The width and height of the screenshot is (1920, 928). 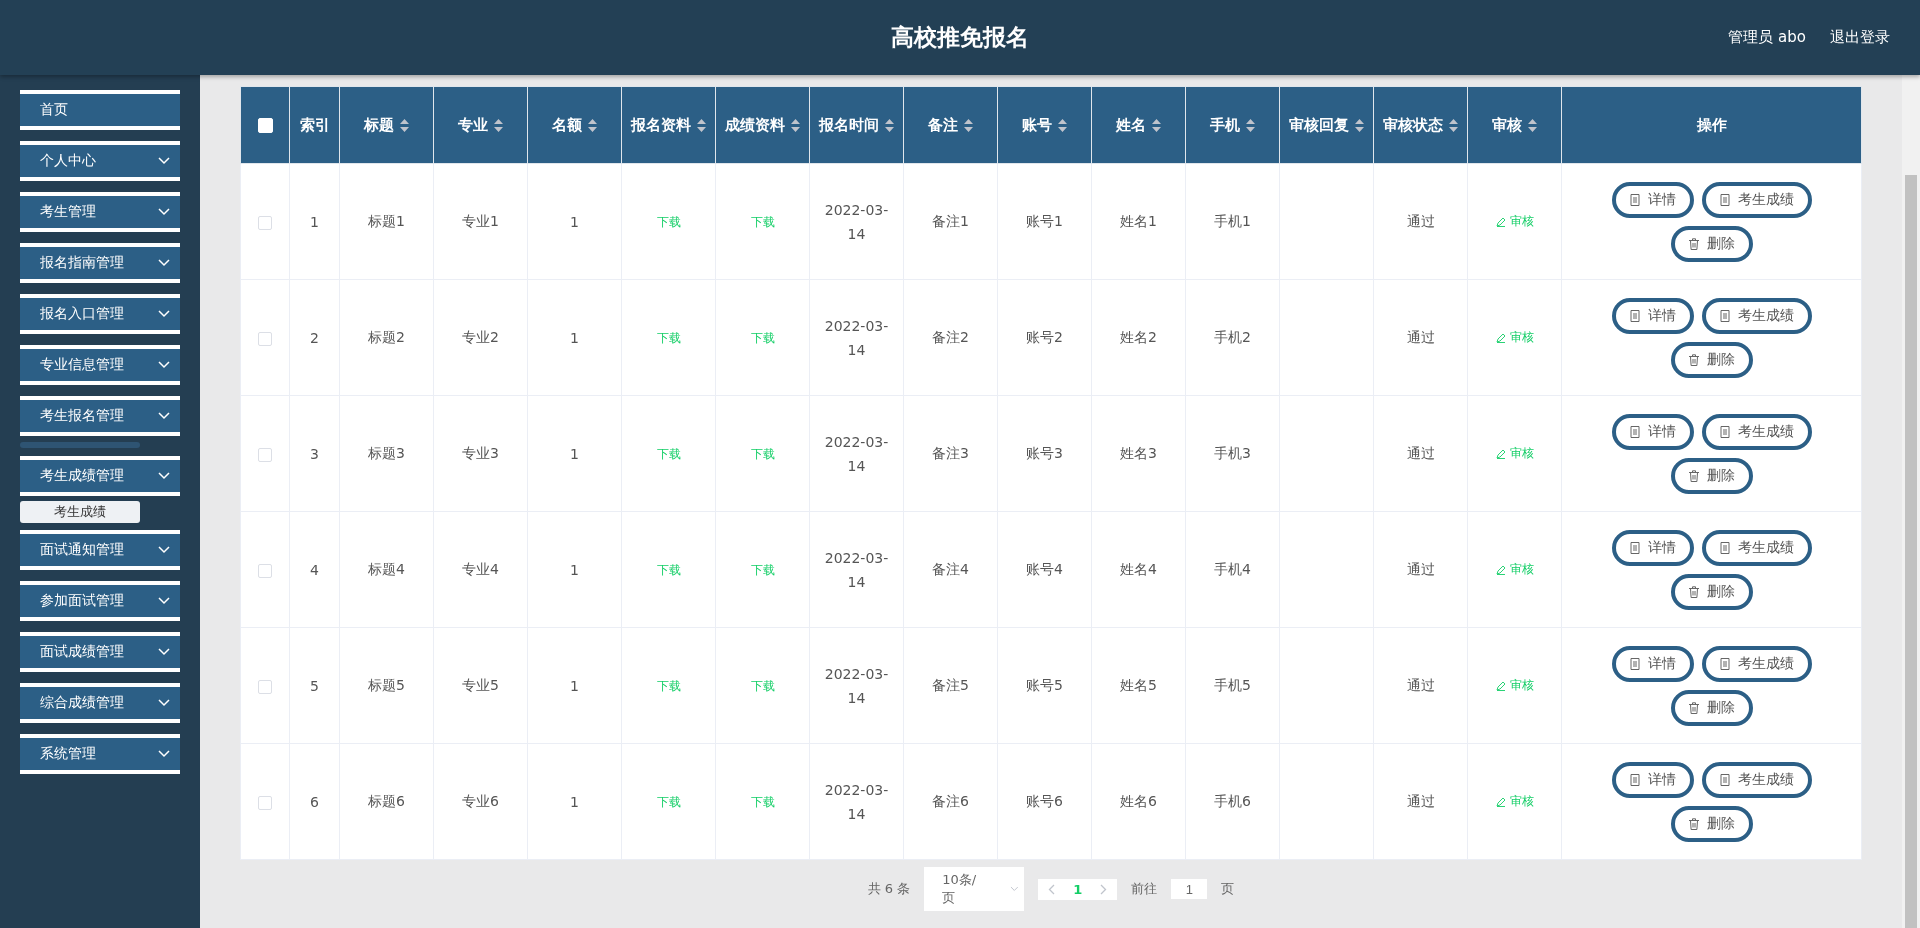 I want to click on column-header: 专业, so click(x=480, y=125).